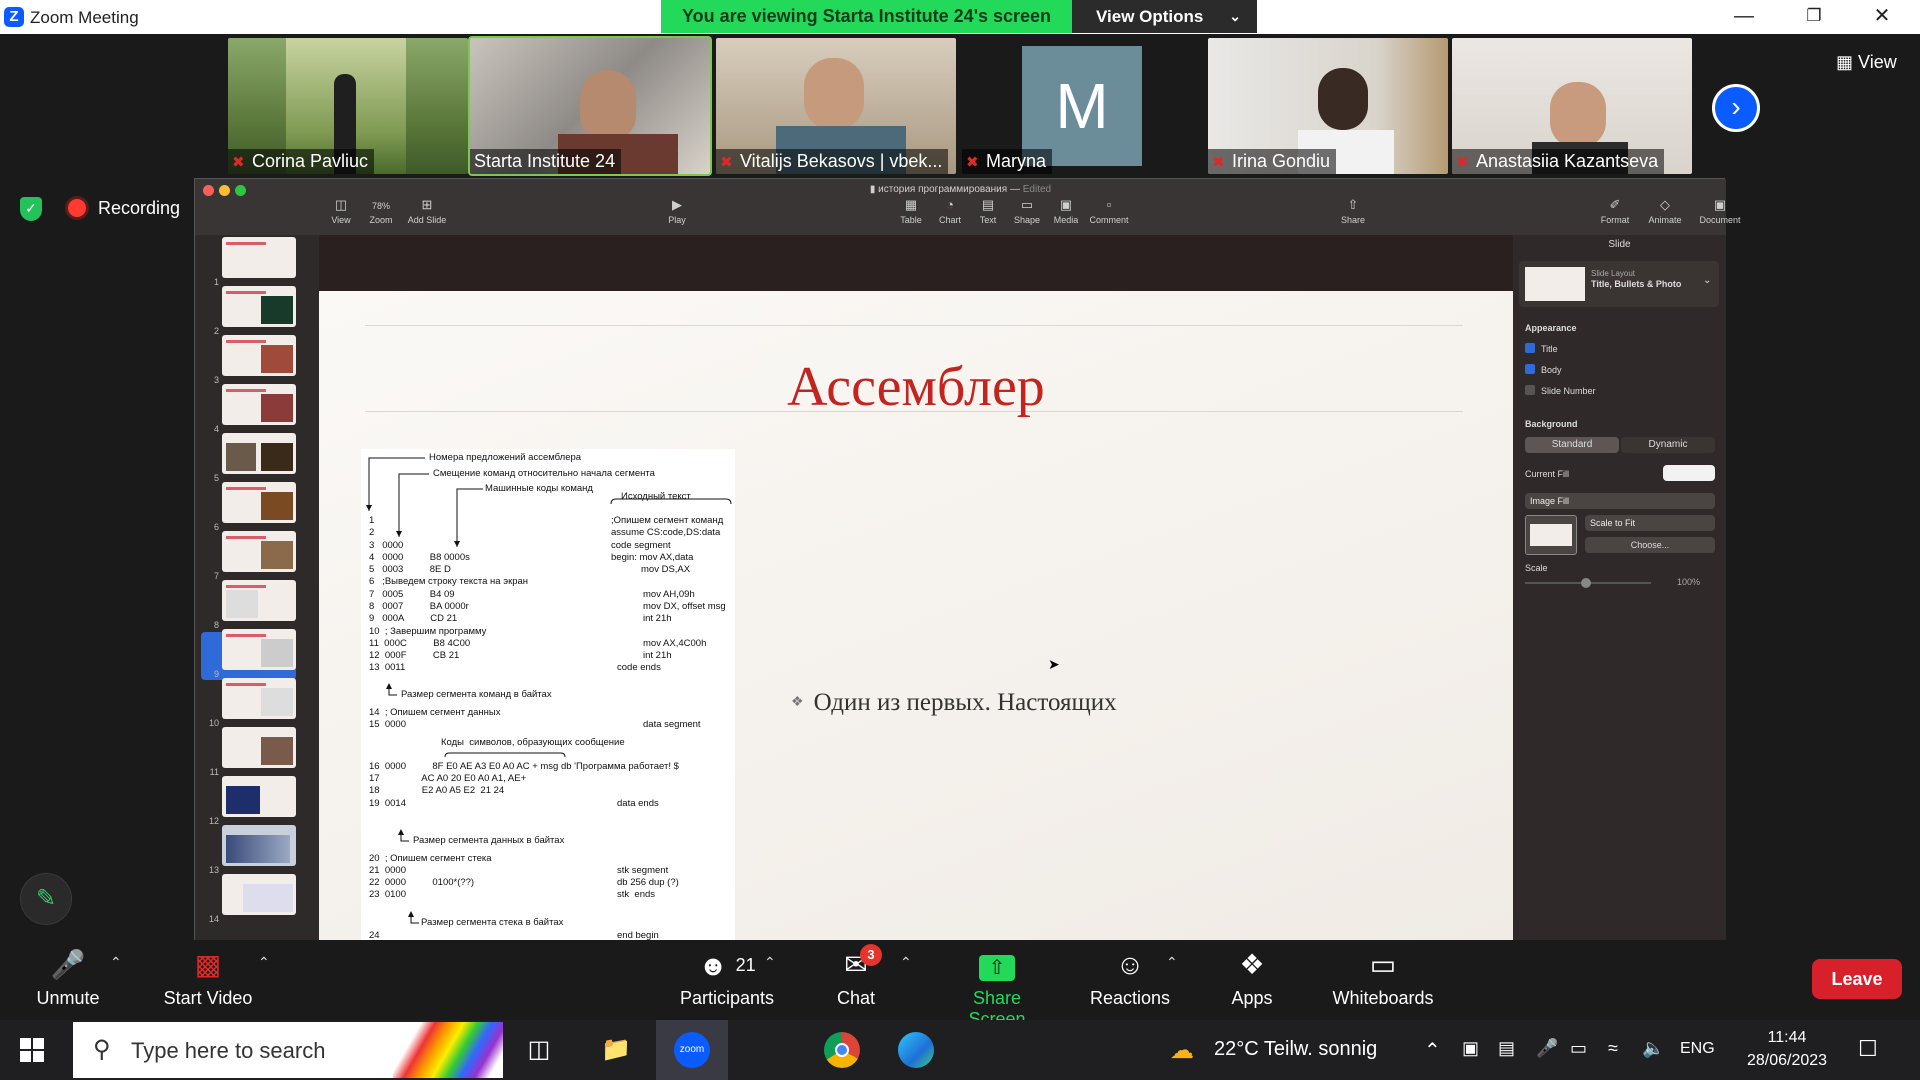 This screenshot has width=1920, height=1080. What do you see at coordinates (1252, 975) in the screenshot?
I see `apps-button: ❖ Apps` at bounding box center [1252, 975].